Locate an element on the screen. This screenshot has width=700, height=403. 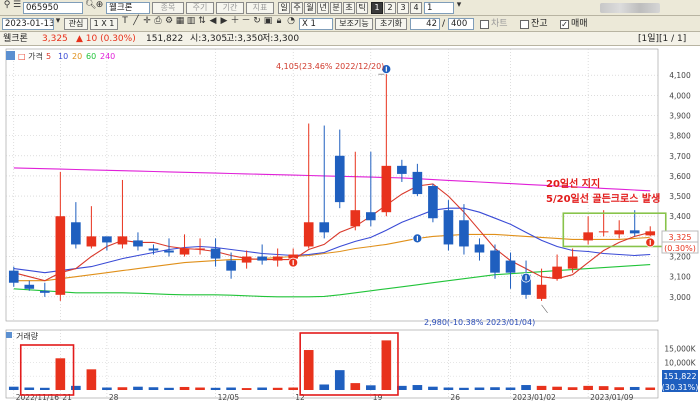
count-button-1: 1 is located at coordinates (377, 8).